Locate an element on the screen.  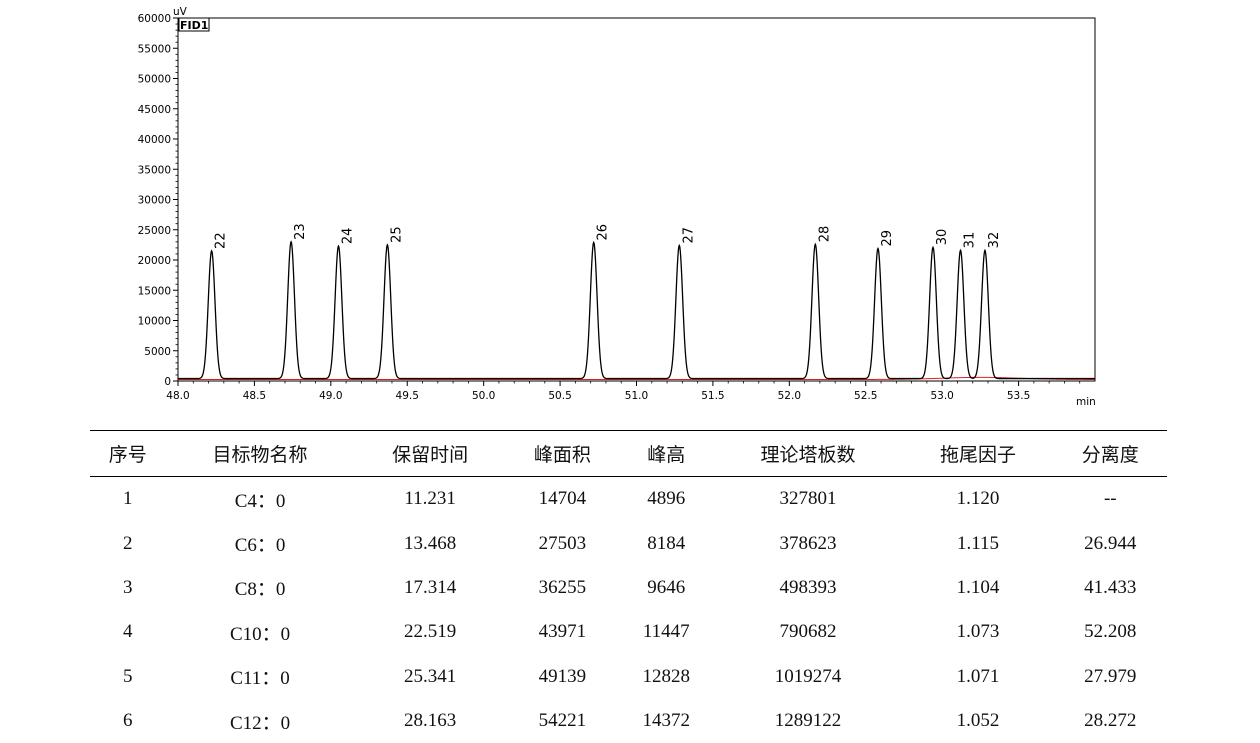
header-index: 序号 is located at coordinates (128, 453).